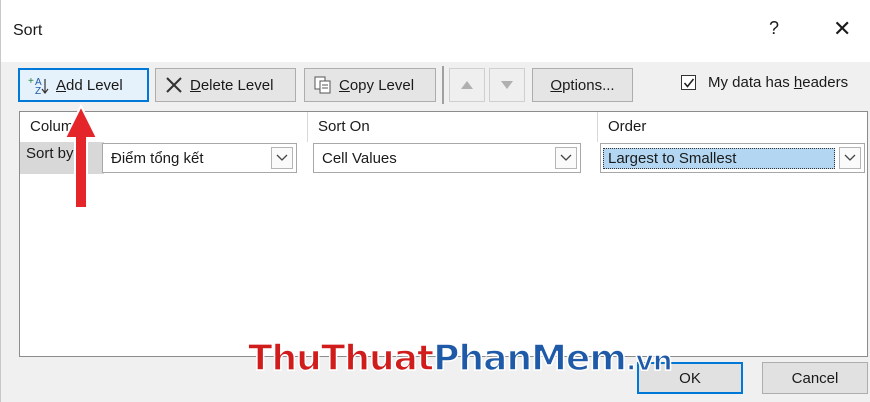 Image resolution: width=870 pixels, height=402 pixels. I want to click on column-select-value: Điểm tổng kết, so click(157, 158).